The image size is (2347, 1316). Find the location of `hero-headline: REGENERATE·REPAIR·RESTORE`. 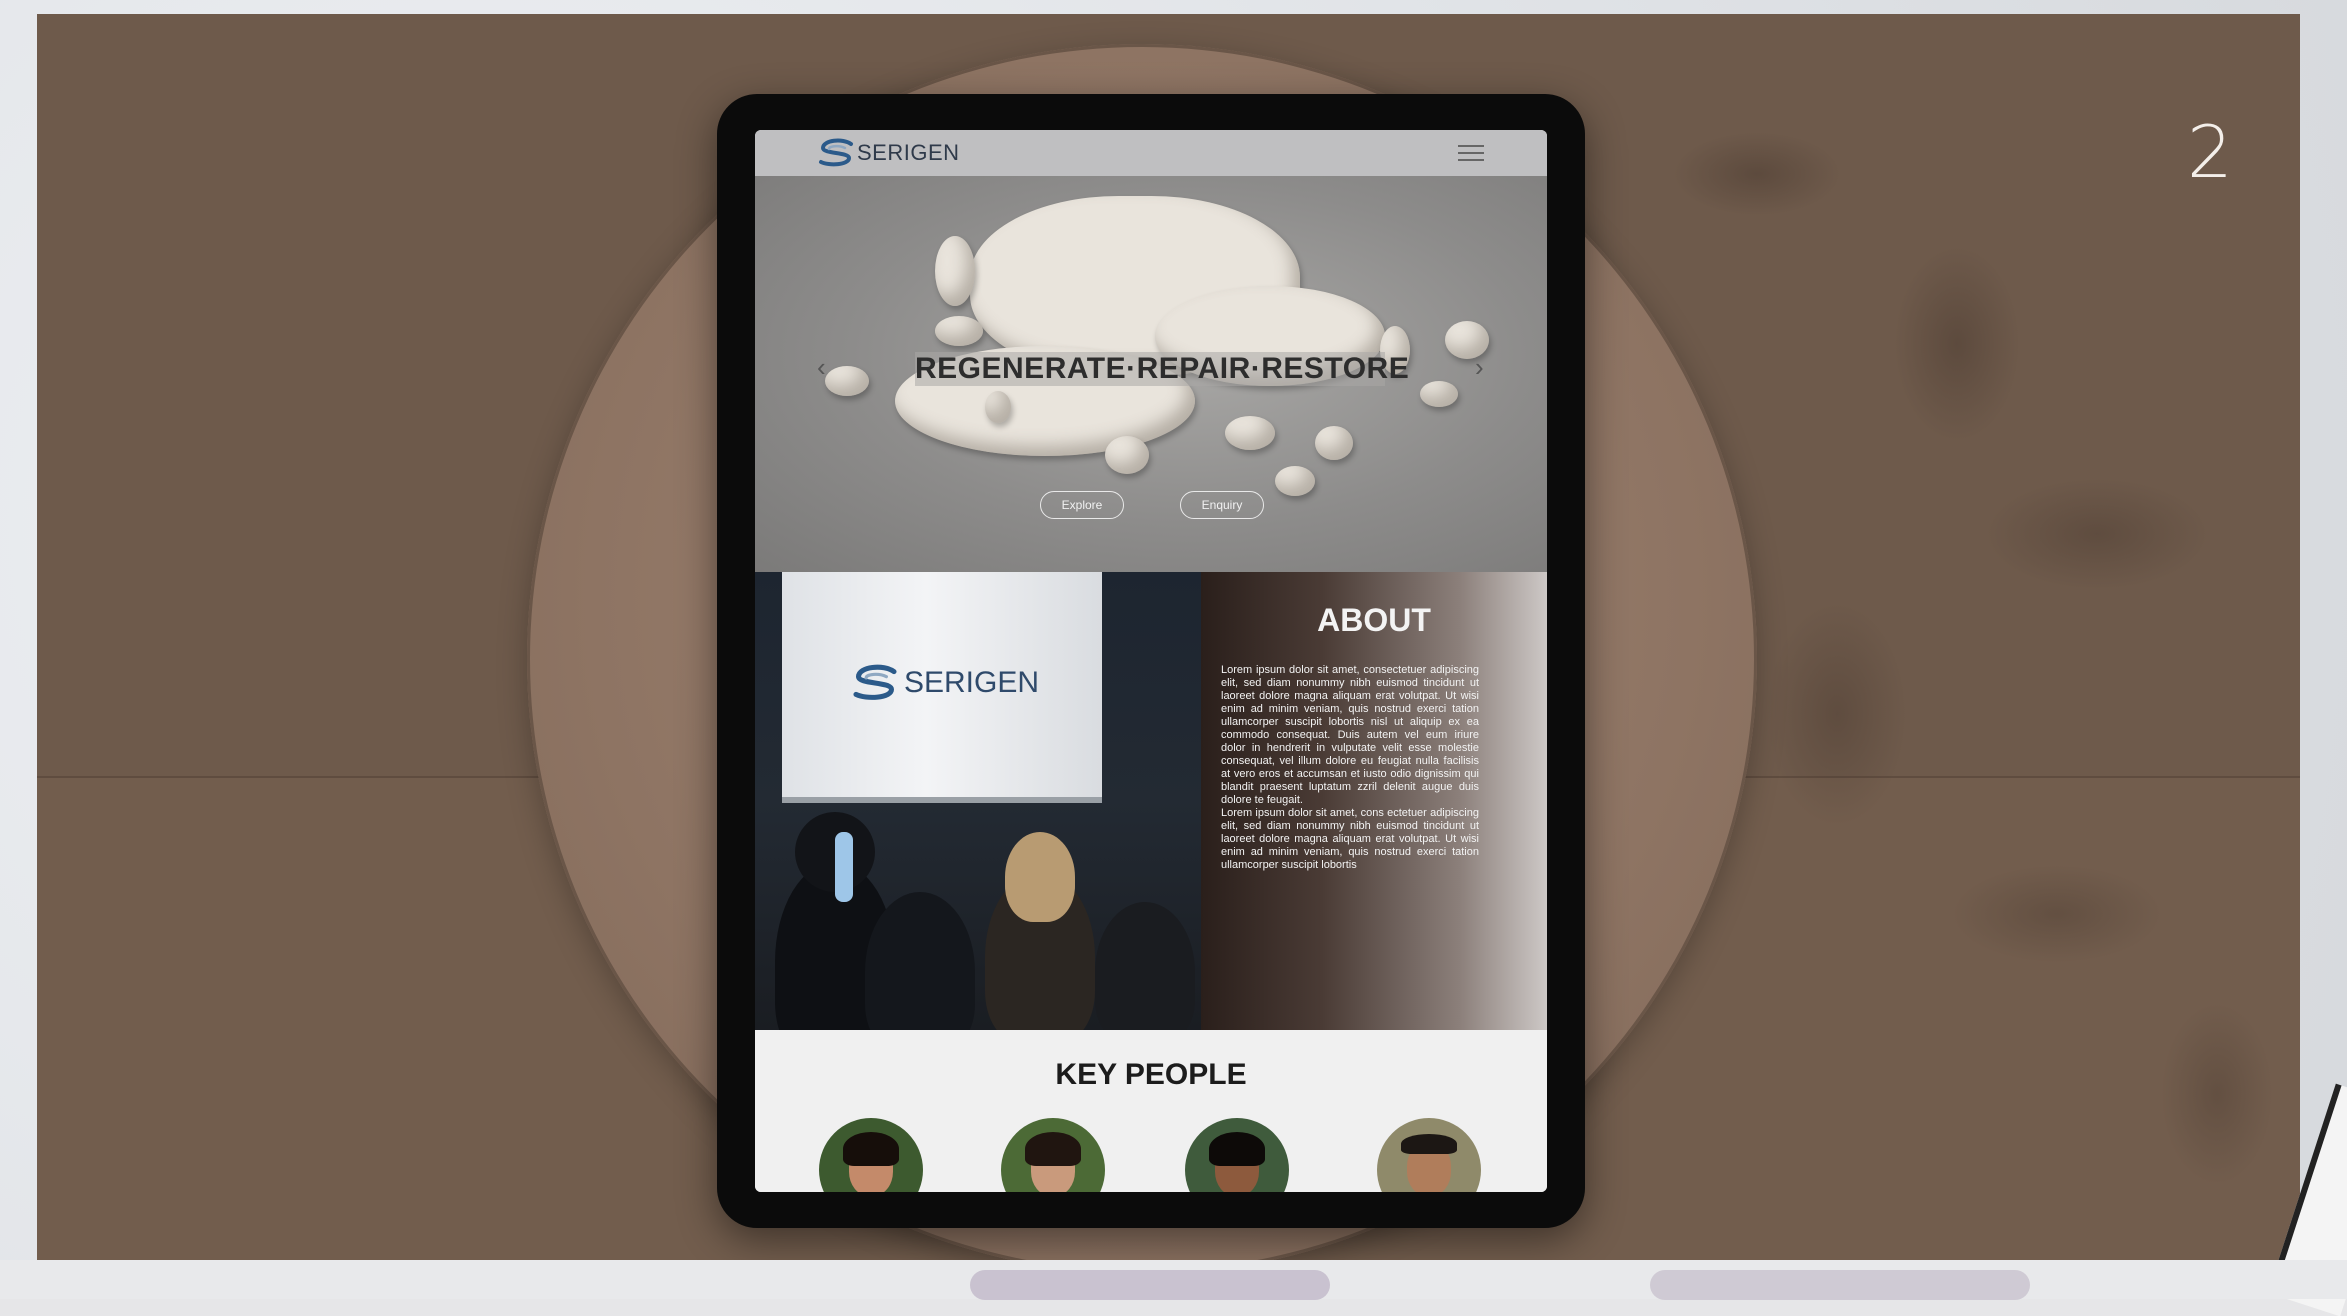

hero-headline: REGENERATE·REPAIR·RESTORE is located at coordinates (1162, 369).